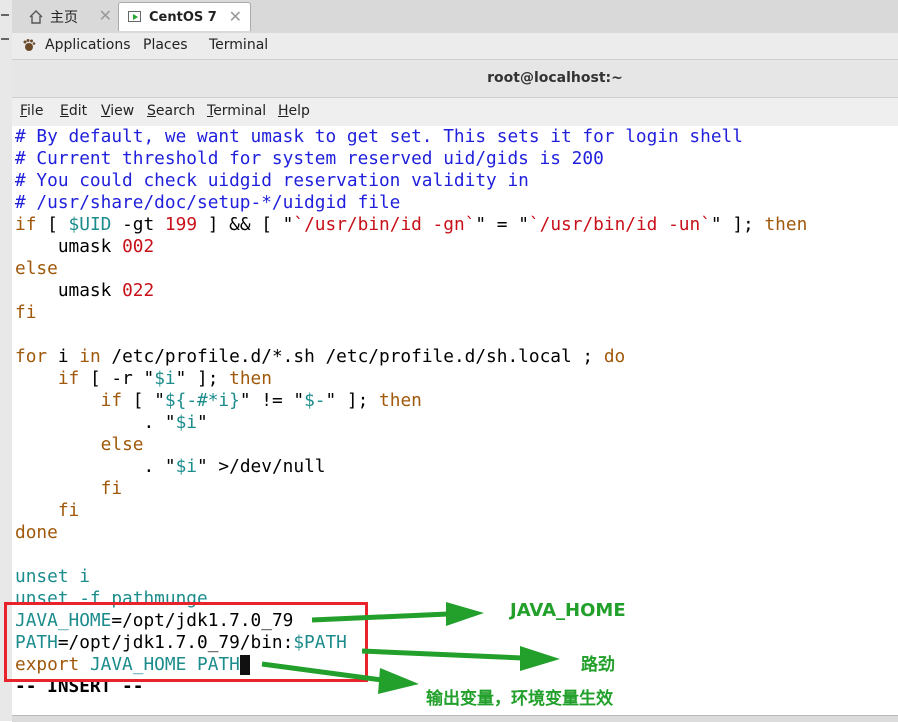  I want to click on annotation-java-home: JAVA_HOME, so click(568, 610).